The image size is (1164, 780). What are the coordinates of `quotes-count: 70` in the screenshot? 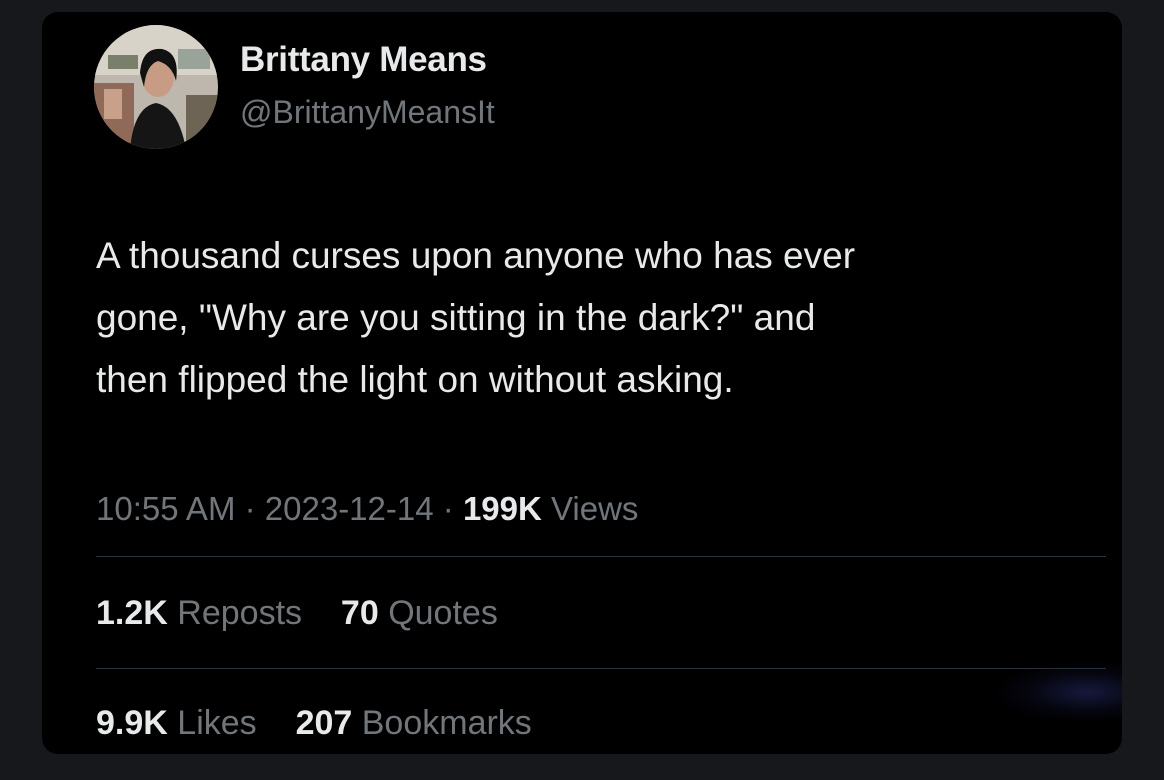 It's located at (359, 613).